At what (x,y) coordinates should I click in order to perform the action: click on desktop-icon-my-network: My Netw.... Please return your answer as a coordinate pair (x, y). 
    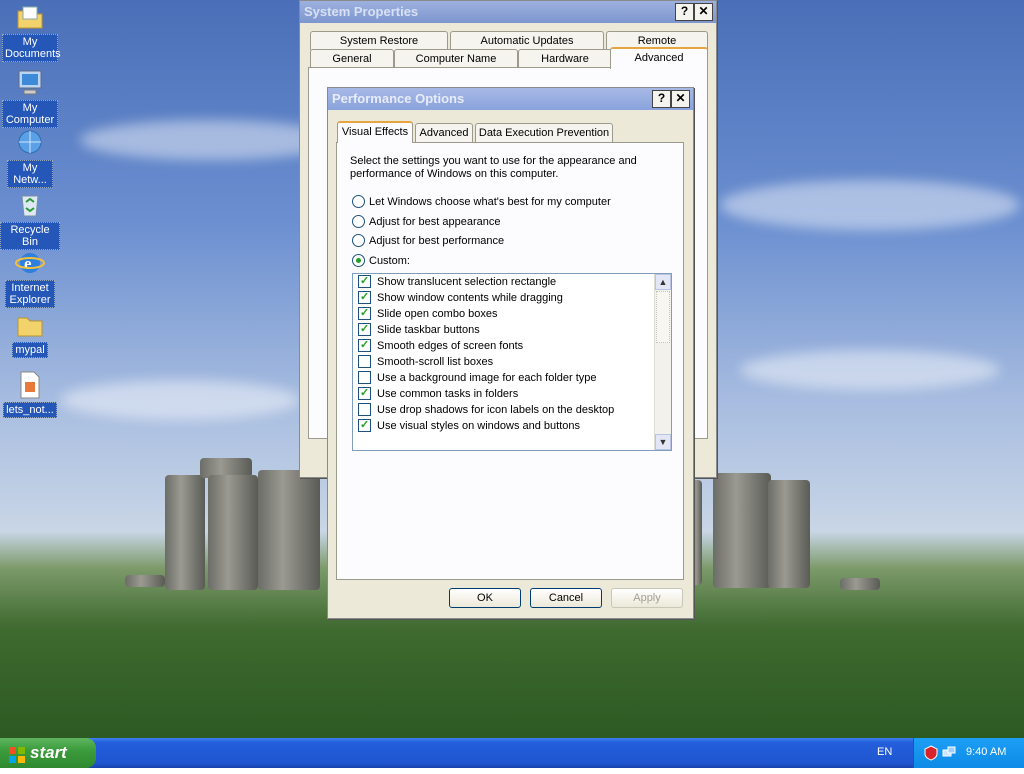
    Looking at the image, I should click on (30, 158).